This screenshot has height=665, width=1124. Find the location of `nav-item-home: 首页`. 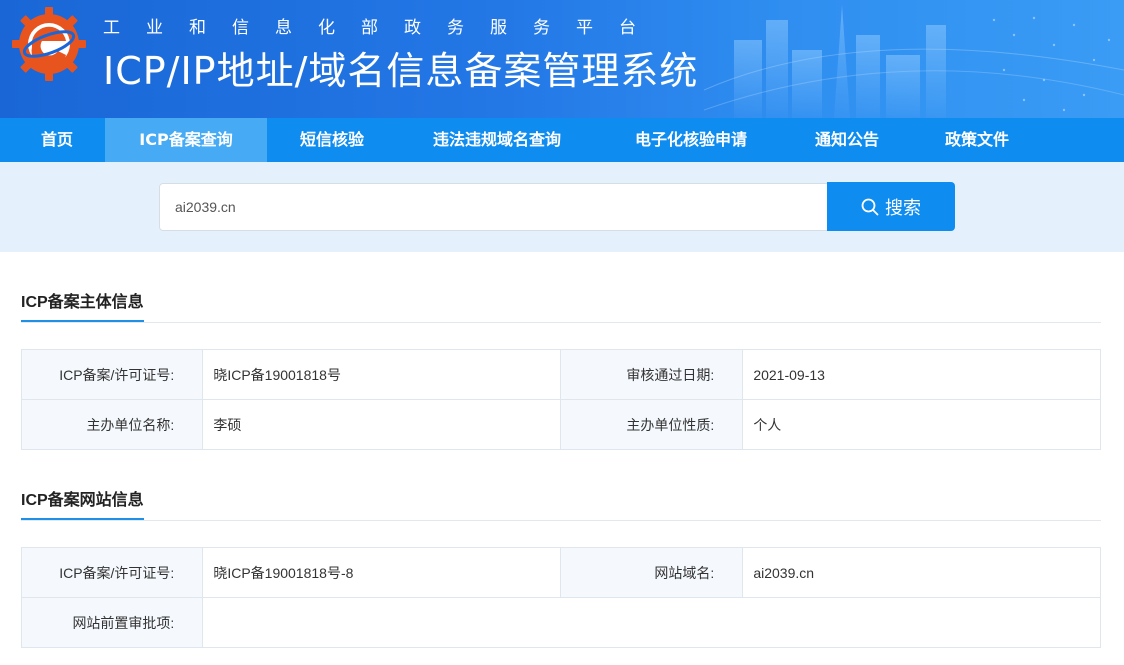

nav-item-home: 首页 is located at coordinates (57, 140).